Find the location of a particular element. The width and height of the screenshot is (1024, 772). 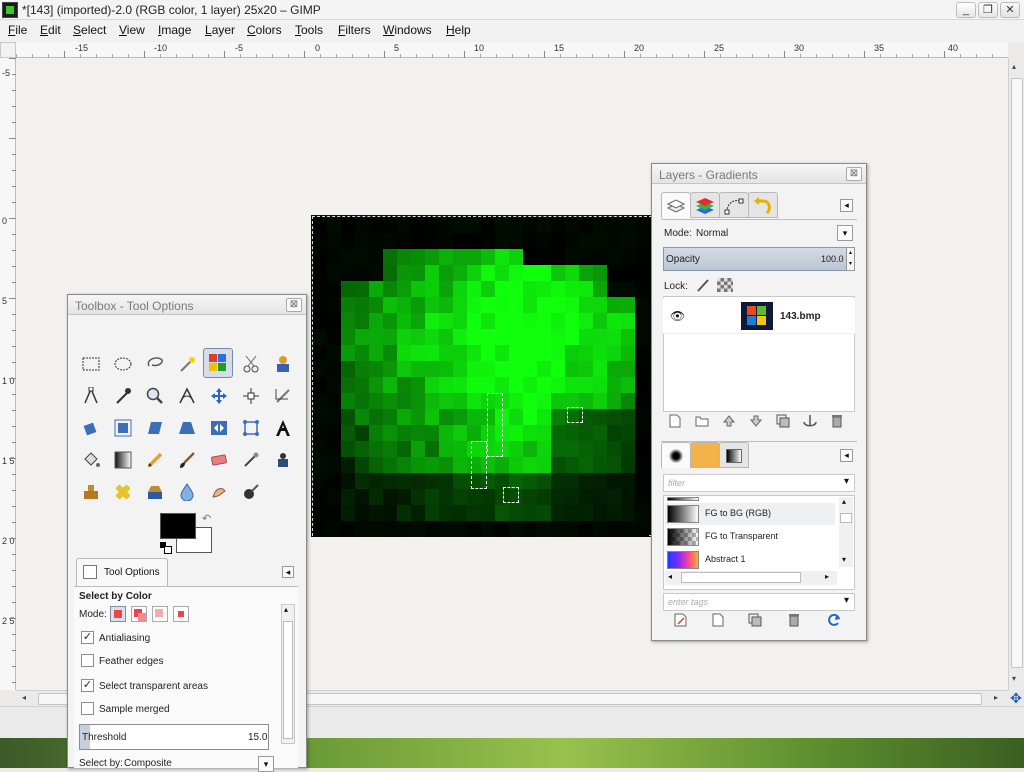

ellipse-select-icon is located at coordinates (123, 364).